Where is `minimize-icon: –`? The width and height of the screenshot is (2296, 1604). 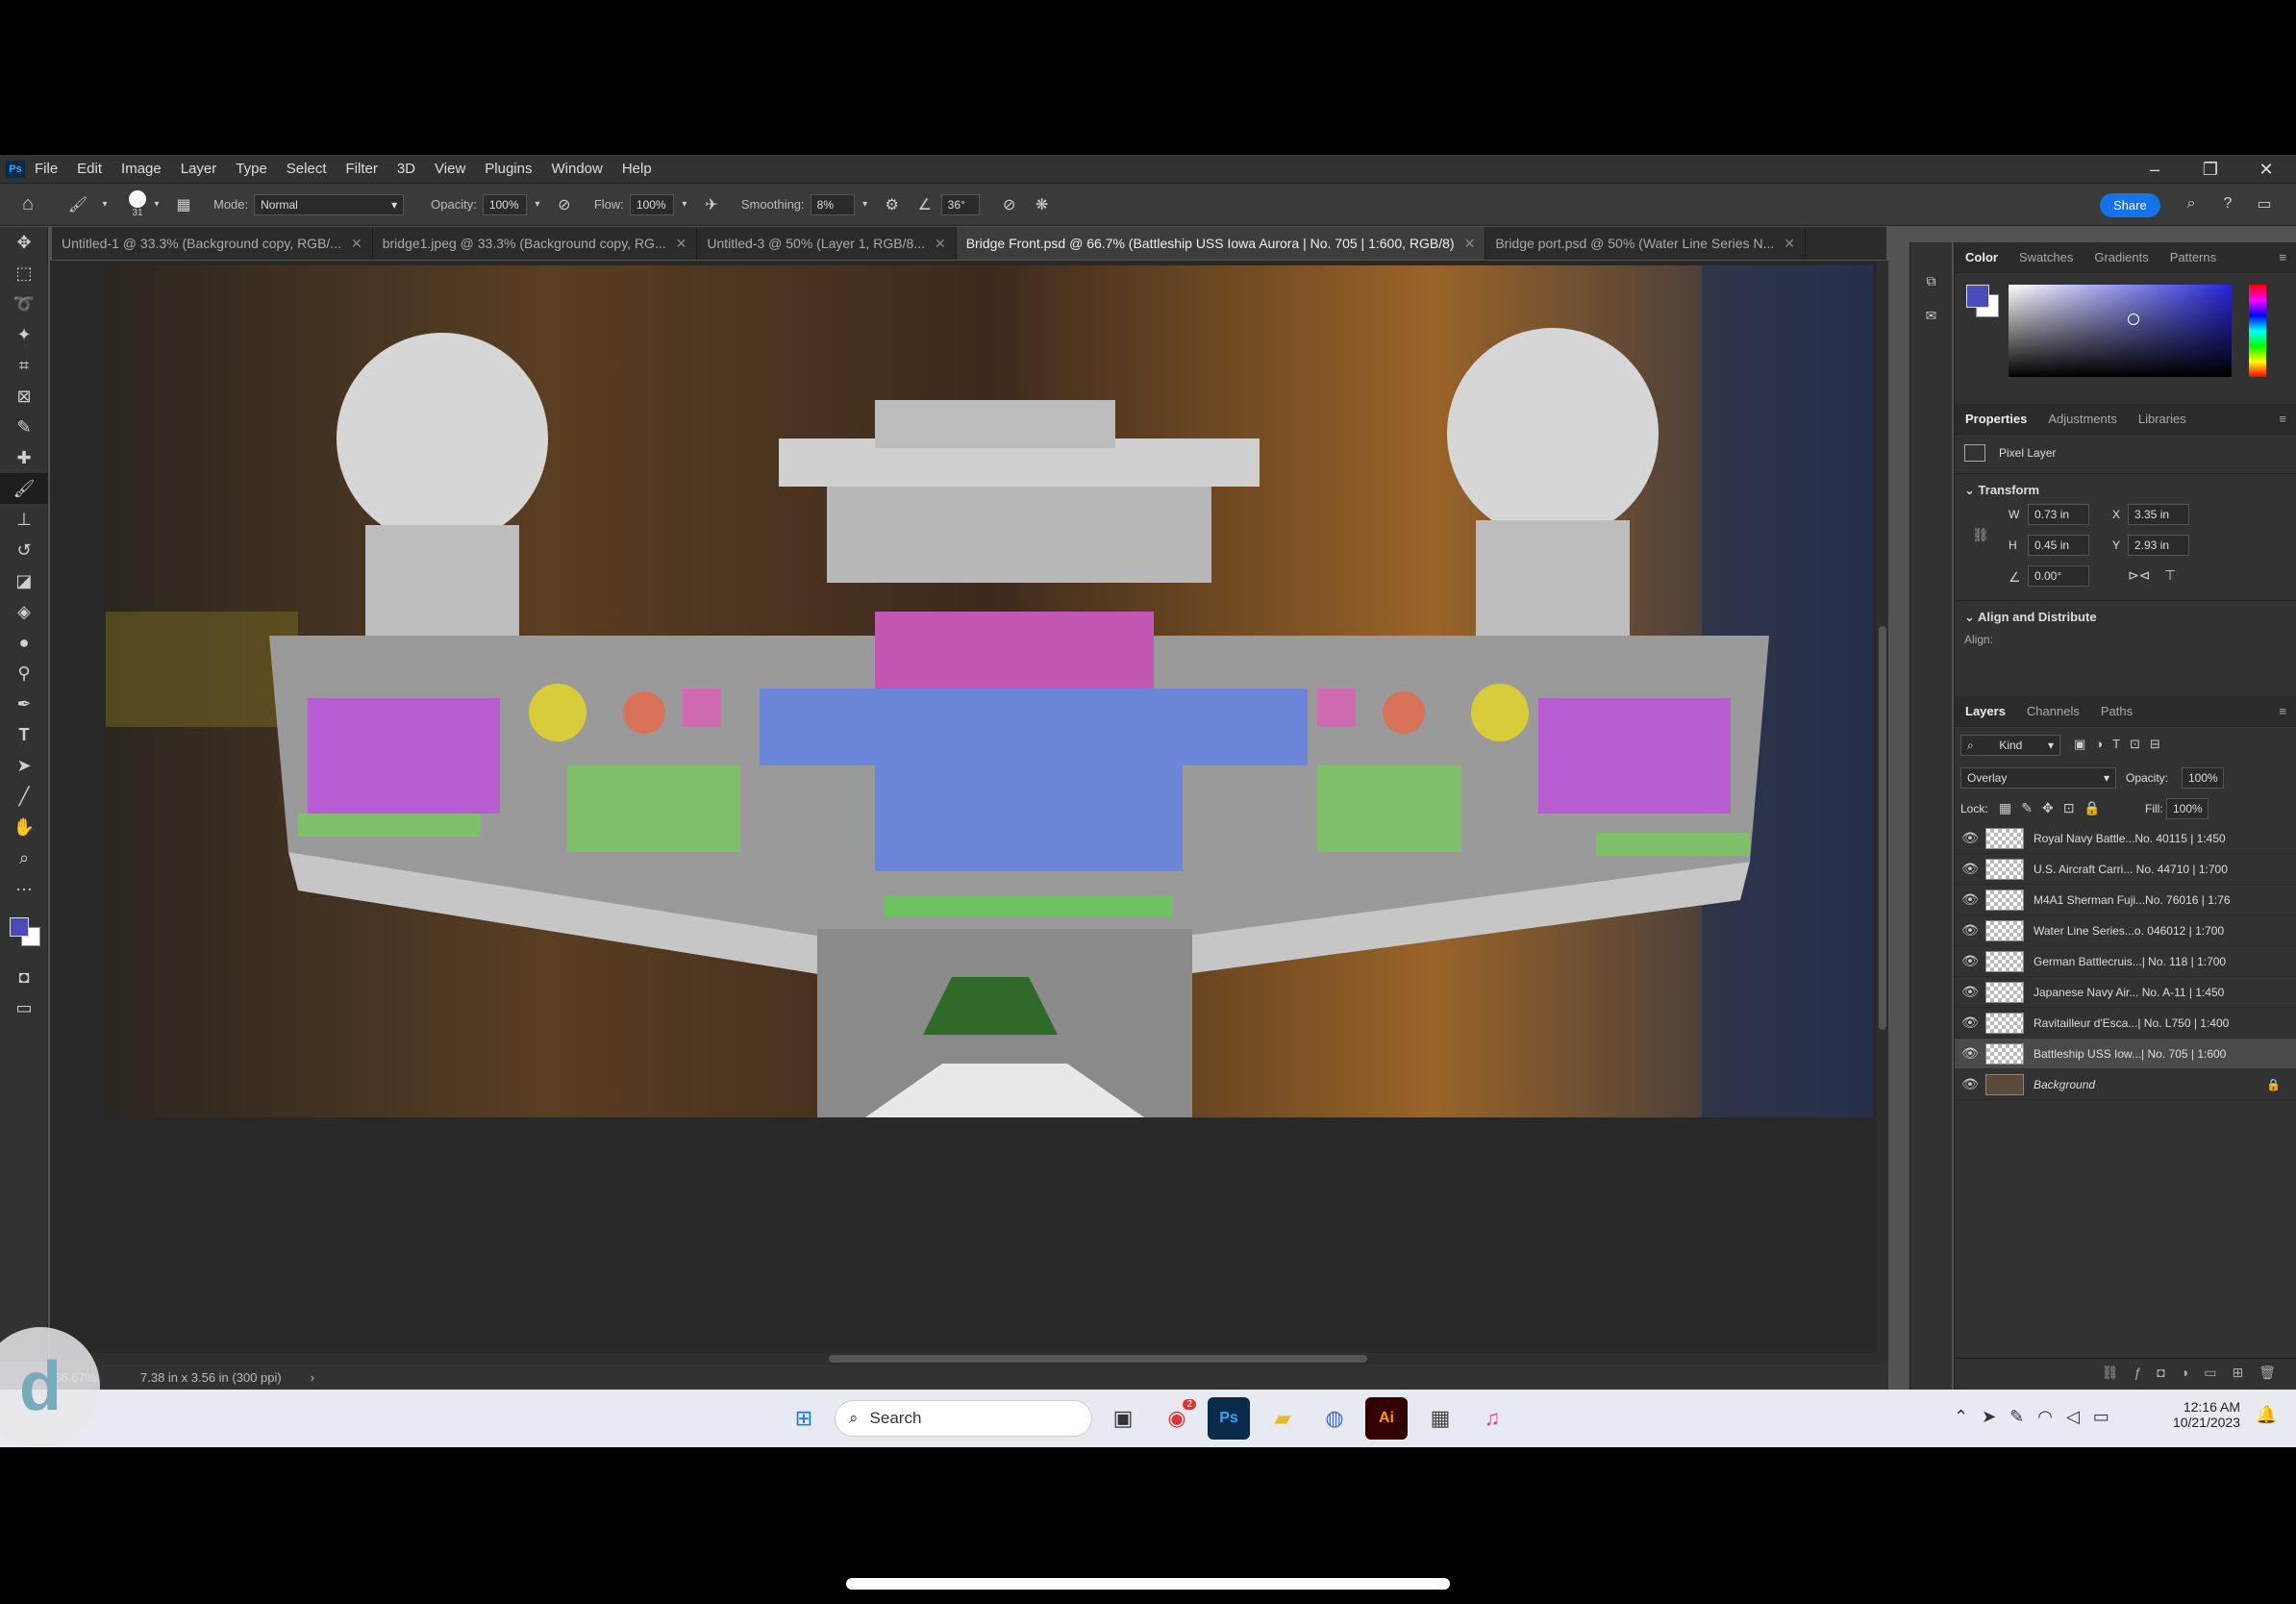
minimize-icon: – is located at coordinates (2155, 169).